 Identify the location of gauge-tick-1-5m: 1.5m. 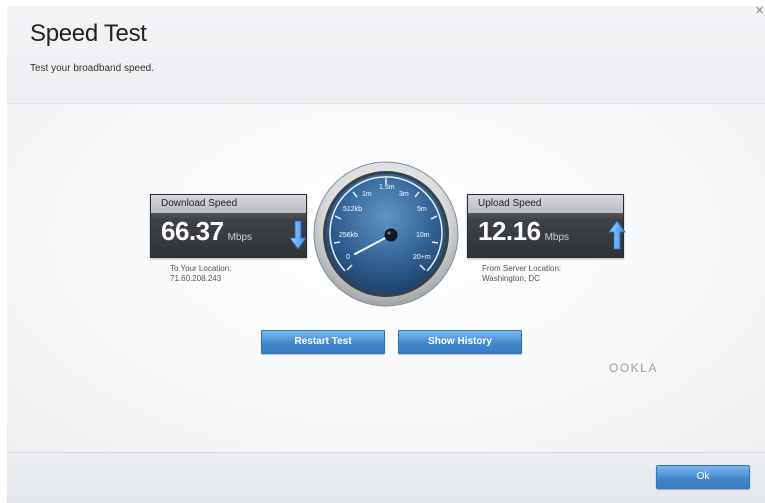
(387, 187).